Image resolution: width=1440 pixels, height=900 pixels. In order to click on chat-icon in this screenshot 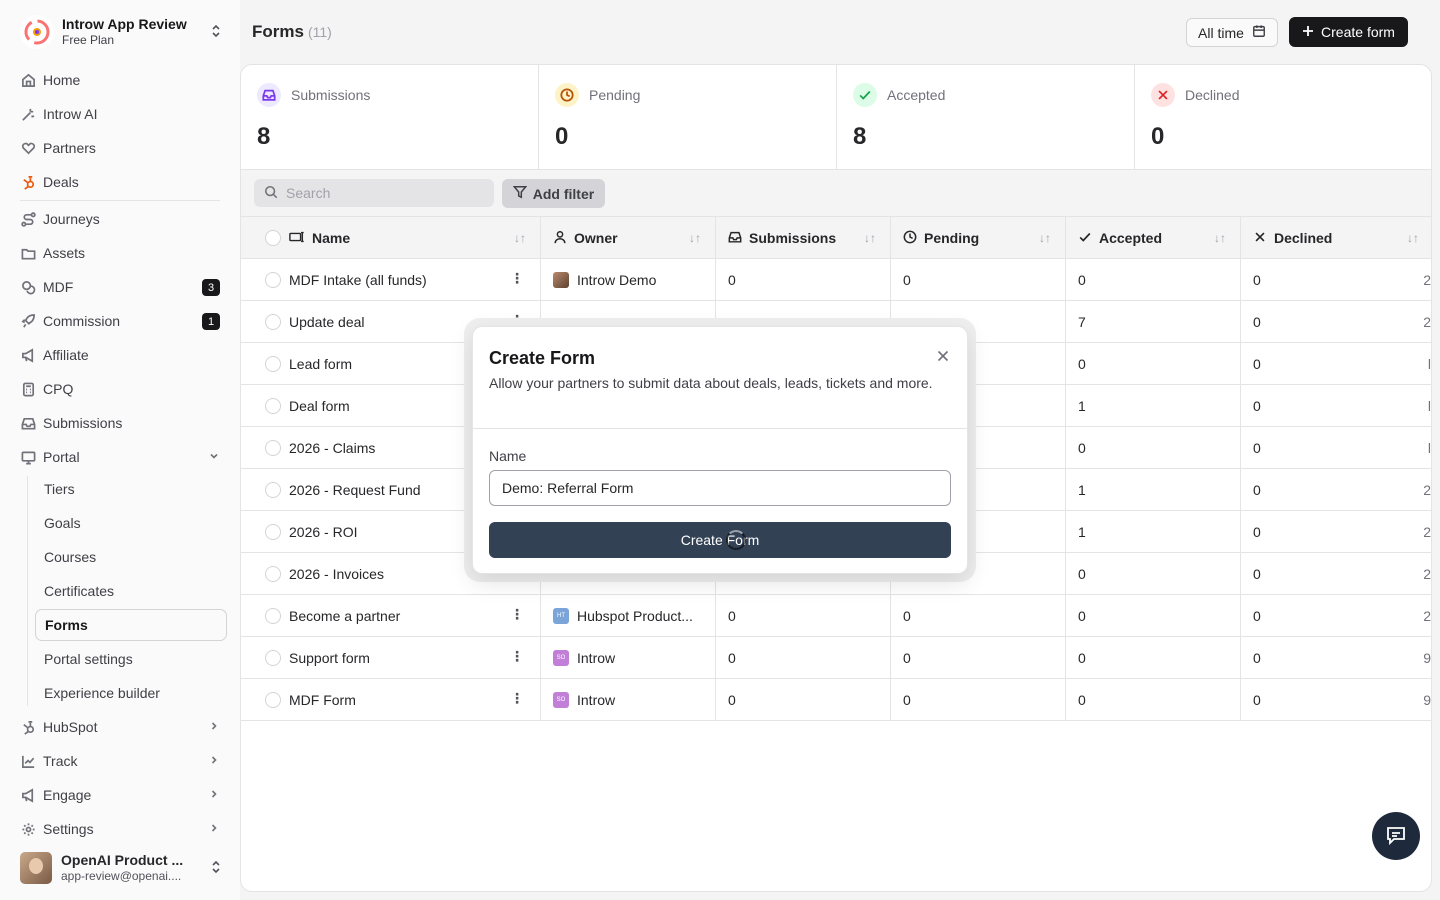, I will do `click(1396, 836)`.